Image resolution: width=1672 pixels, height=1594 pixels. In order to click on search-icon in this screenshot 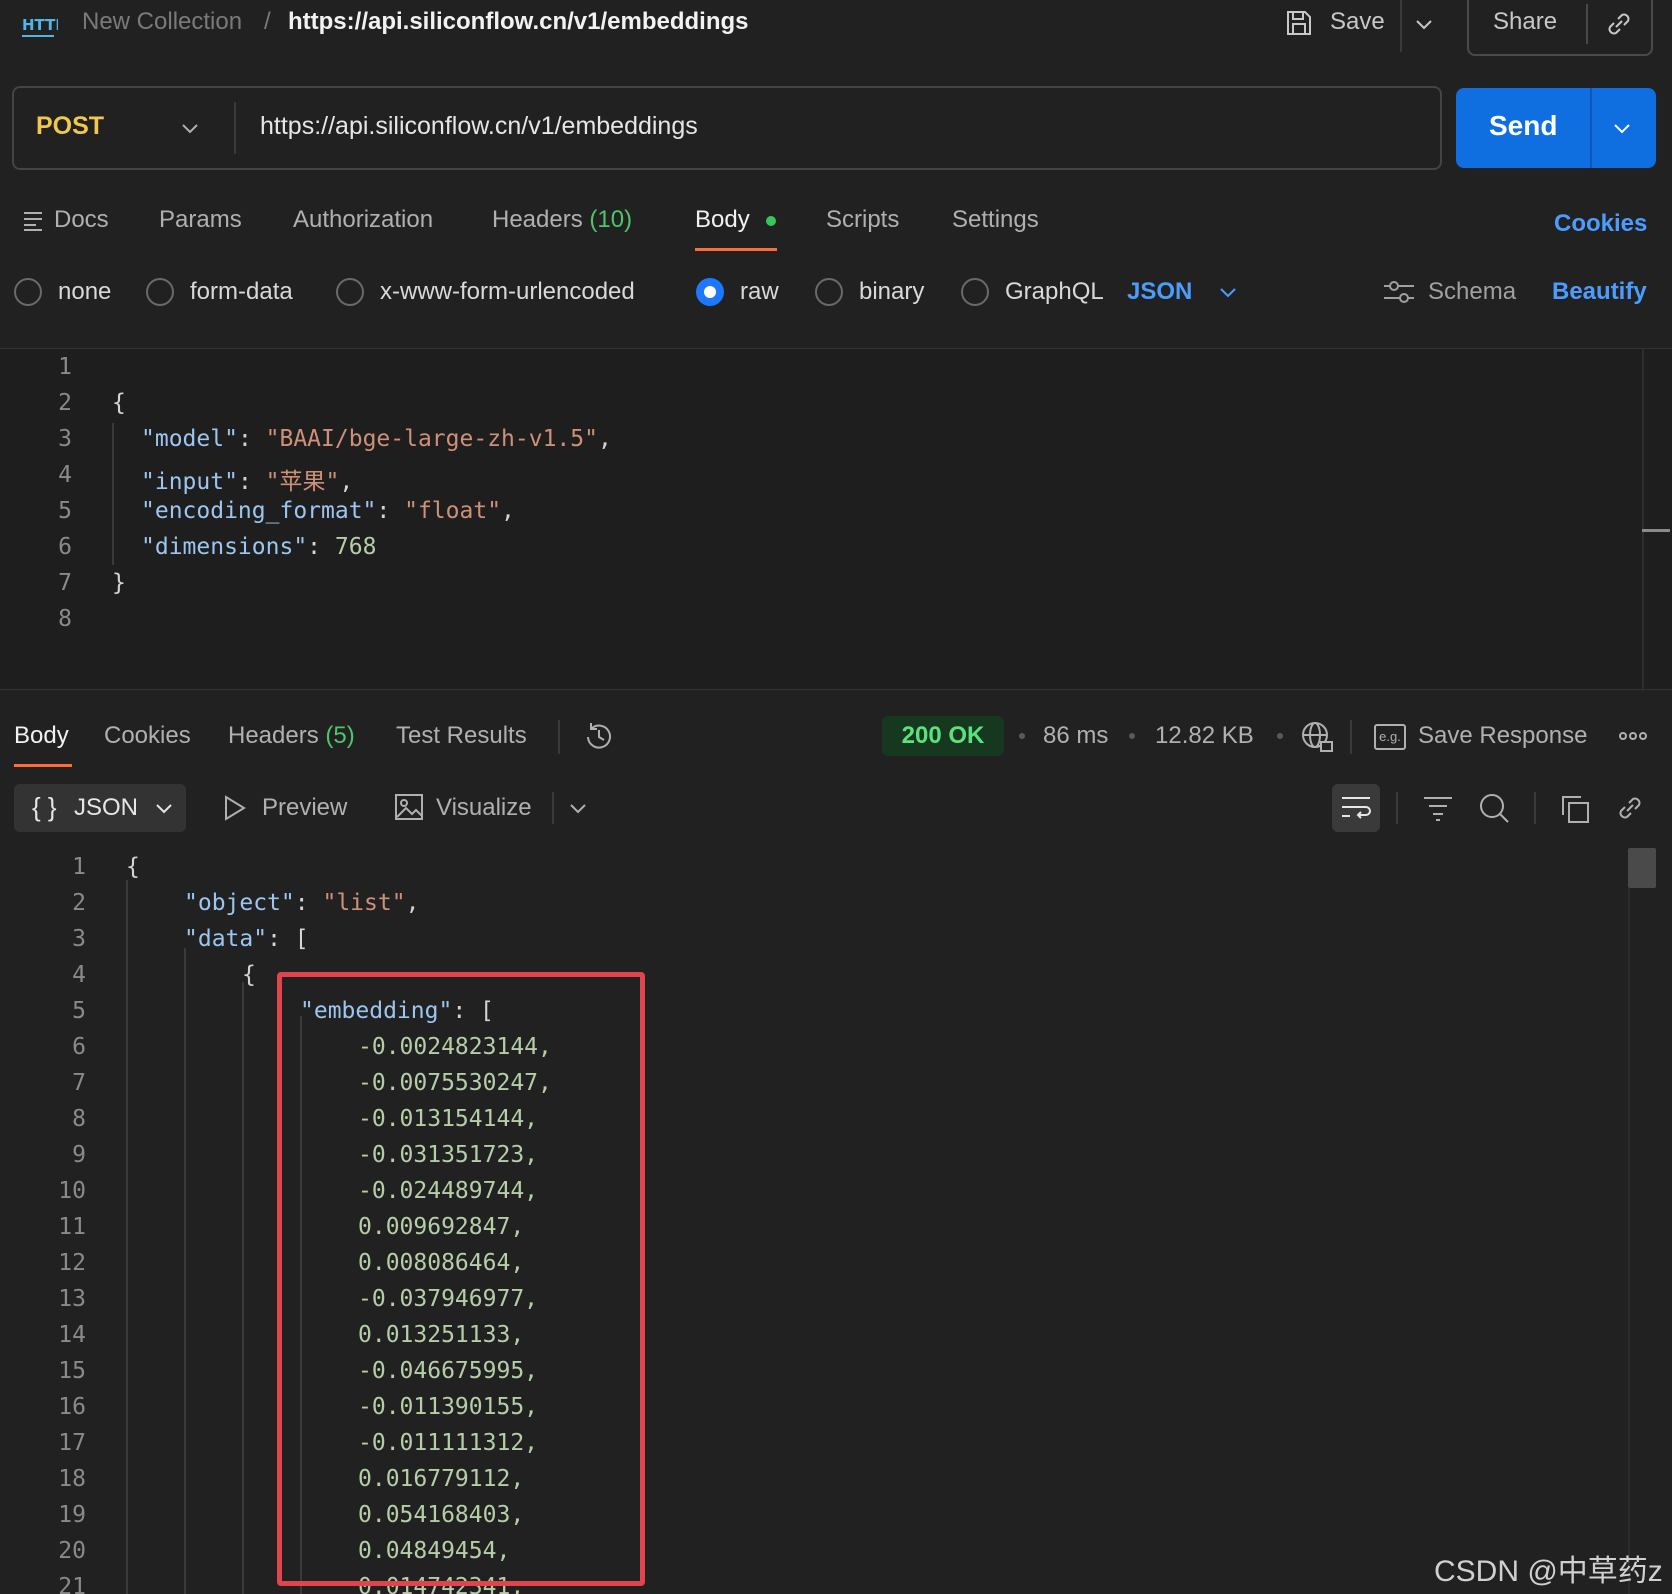, I will do `click(1494, 808)`.